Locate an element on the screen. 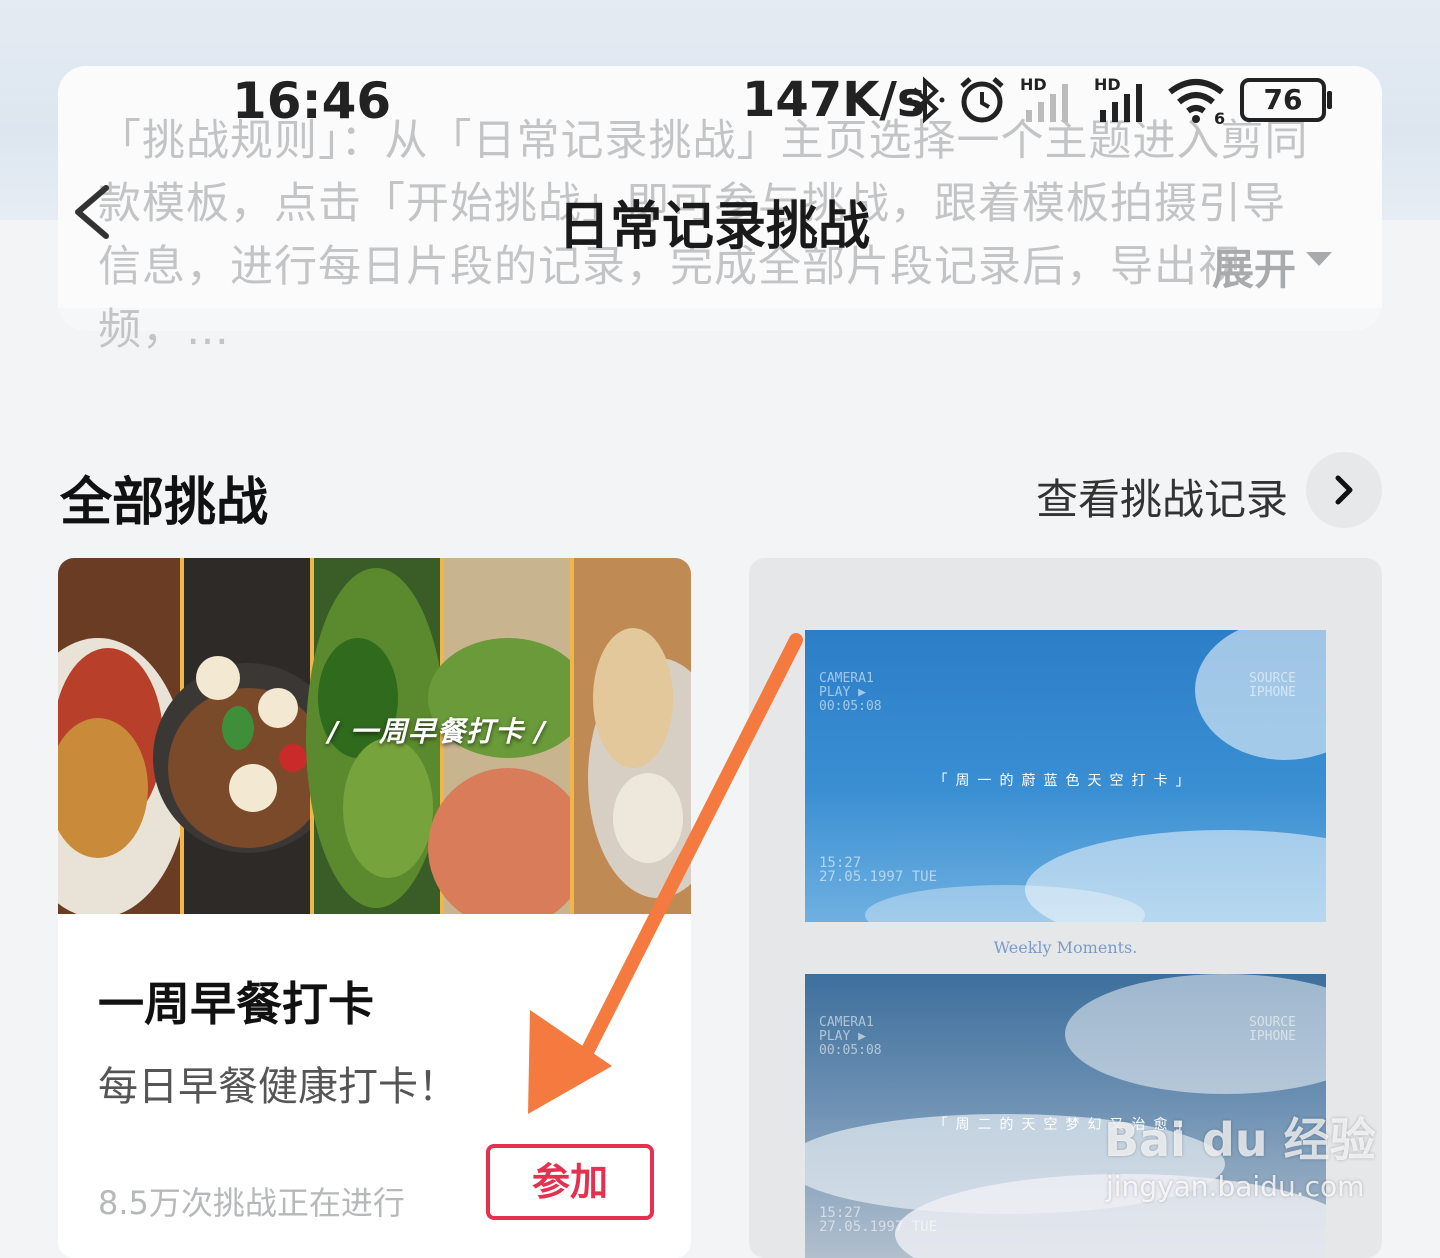  page-title: 日常记录挑战 is located at coordinates (714, 227).